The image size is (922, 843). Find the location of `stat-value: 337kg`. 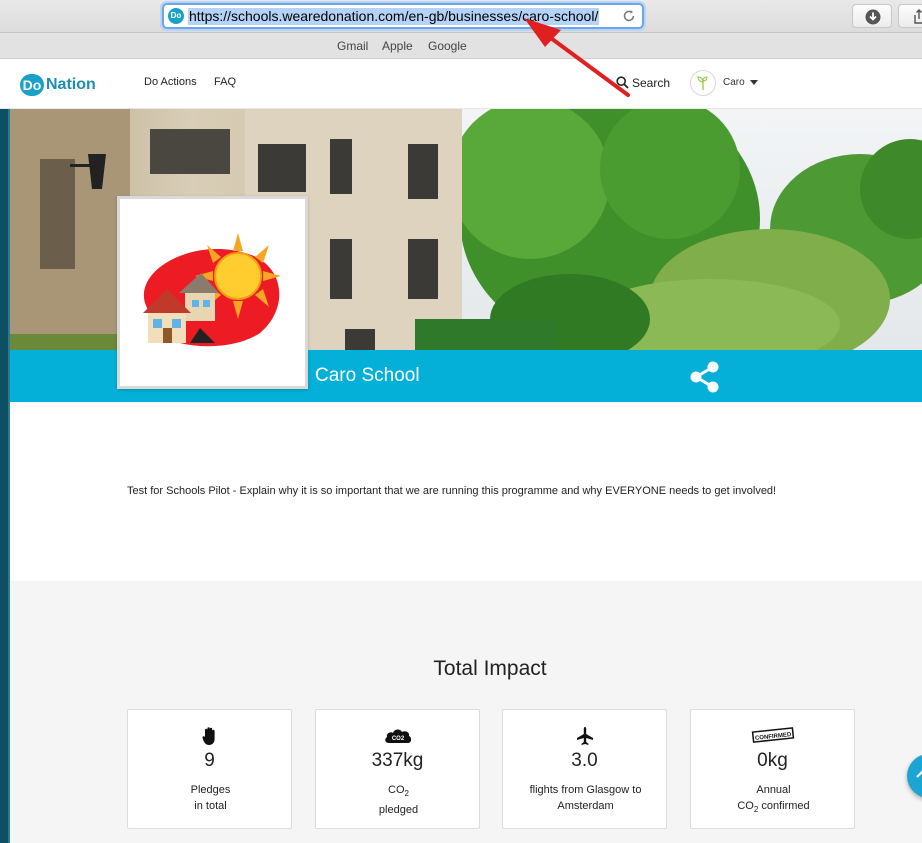

stat-value: 337kg is located at coordinates (397, 760).